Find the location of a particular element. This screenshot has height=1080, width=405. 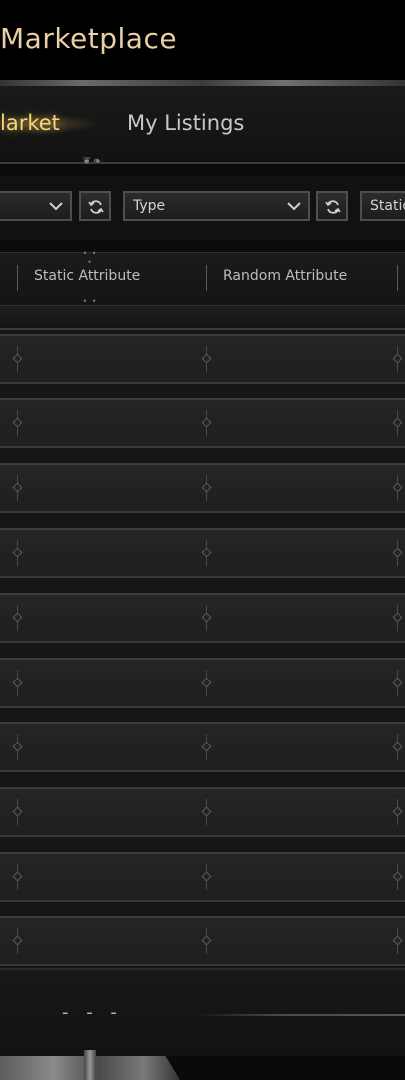

column-header-static-attribute: Static Attribute is located at coordinates (87, 276).